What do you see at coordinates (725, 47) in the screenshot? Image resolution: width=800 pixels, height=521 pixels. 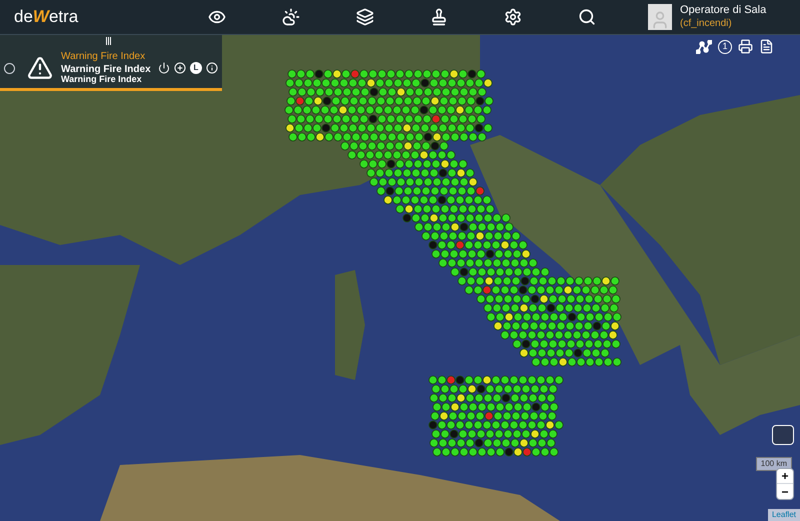 I see `counter-badge: 1` at bounding box center [725, 47].